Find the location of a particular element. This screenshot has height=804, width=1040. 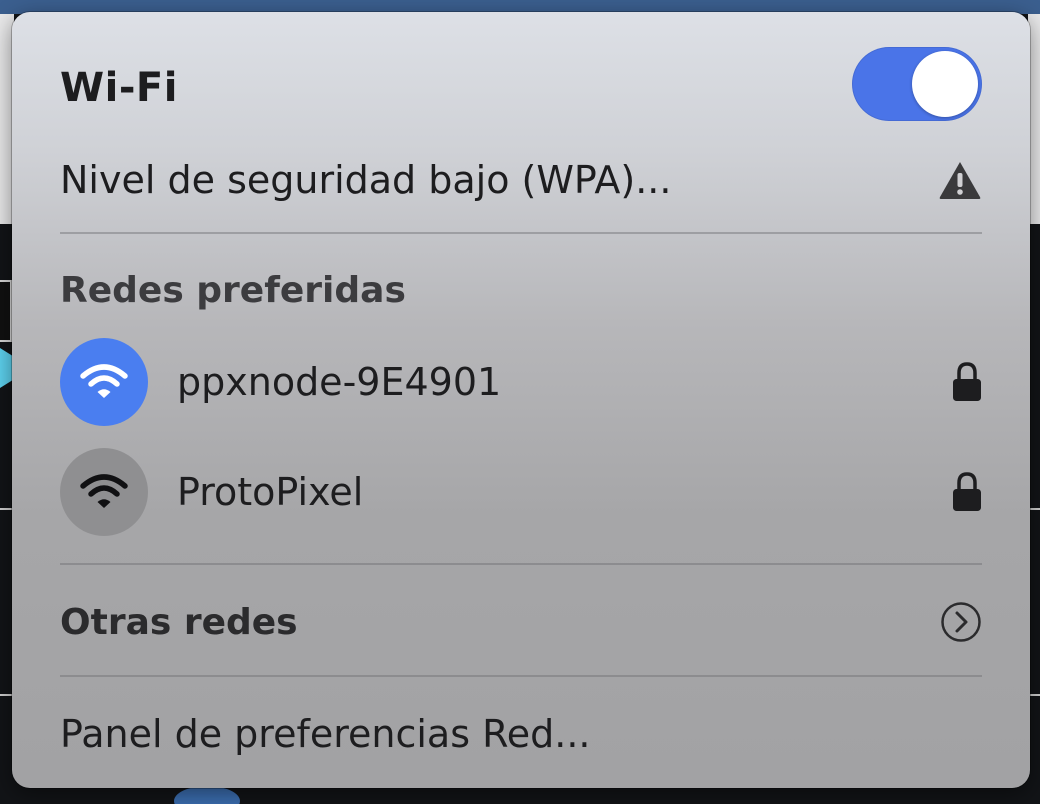

wifi-toggle-knob is located at coordinates (945, 84).